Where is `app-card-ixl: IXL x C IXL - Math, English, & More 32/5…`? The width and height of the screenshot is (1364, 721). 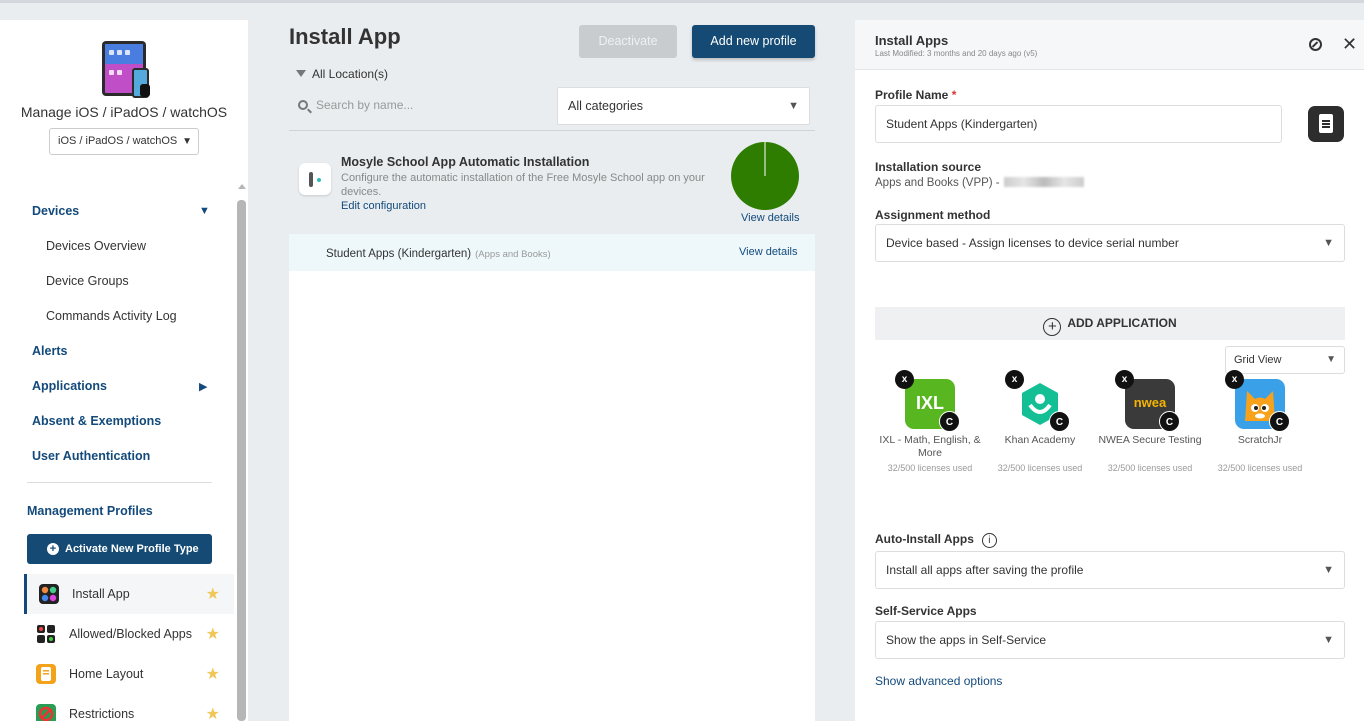 app-card-ixl: IXL x C IXL - Math, English, & More 32/5… is located at coordinates (930, 425).